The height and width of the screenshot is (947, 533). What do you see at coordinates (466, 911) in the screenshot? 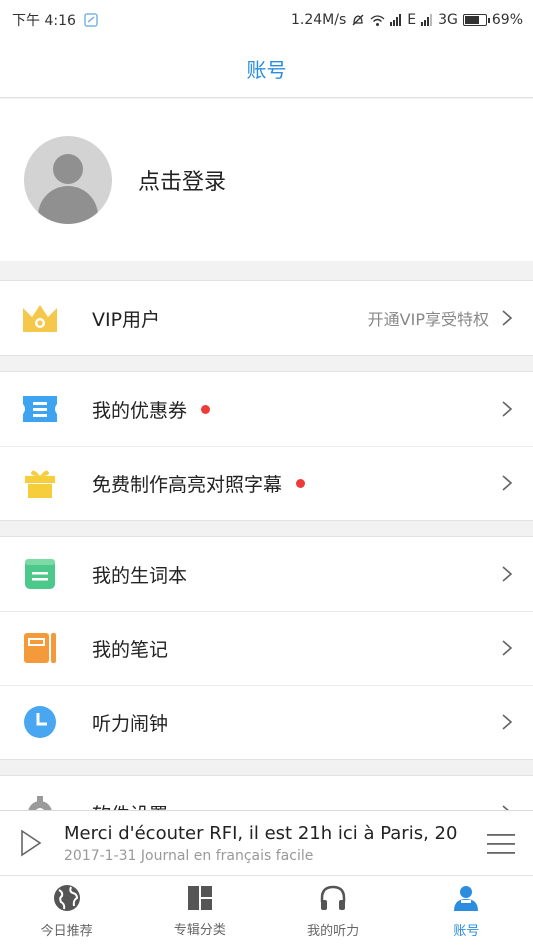
I see `tab-account: 账号` at bounding box center [466, 911].